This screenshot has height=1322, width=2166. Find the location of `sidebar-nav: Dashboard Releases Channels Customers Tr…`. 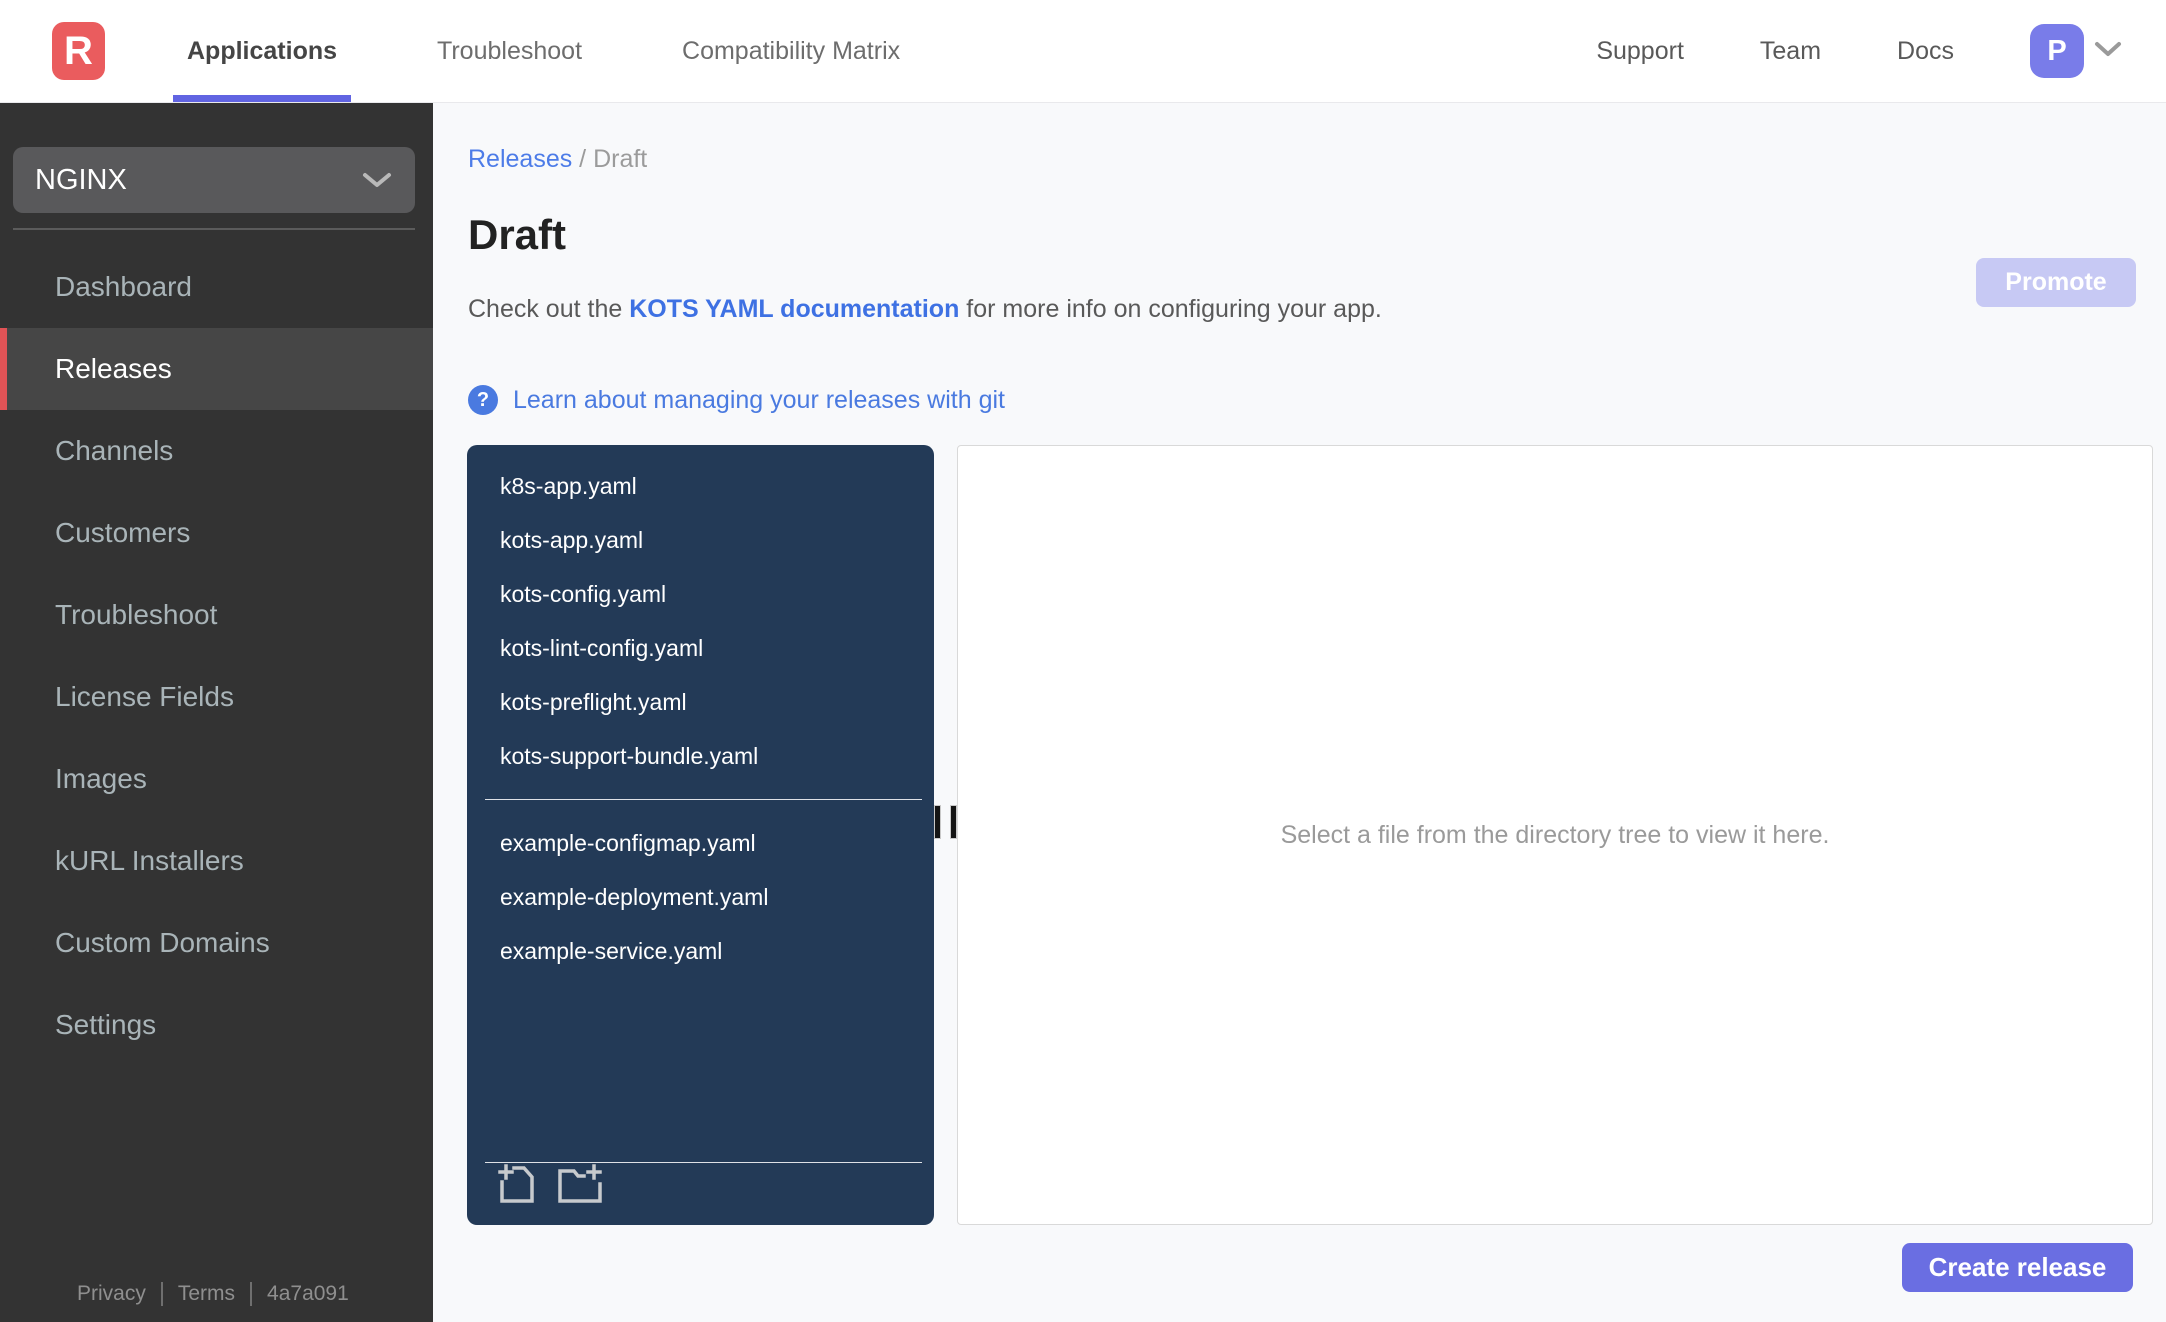

sidebar-nav: Dashboard Releases Channels Customers Tr… is located at coordinates (216, 656).